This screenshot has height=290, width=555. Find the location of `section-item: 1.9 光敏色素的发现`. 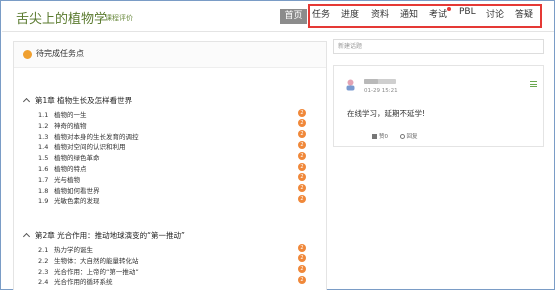

section-item: 1.9 光敏色素的发现 is located at coordinates (69, 200).